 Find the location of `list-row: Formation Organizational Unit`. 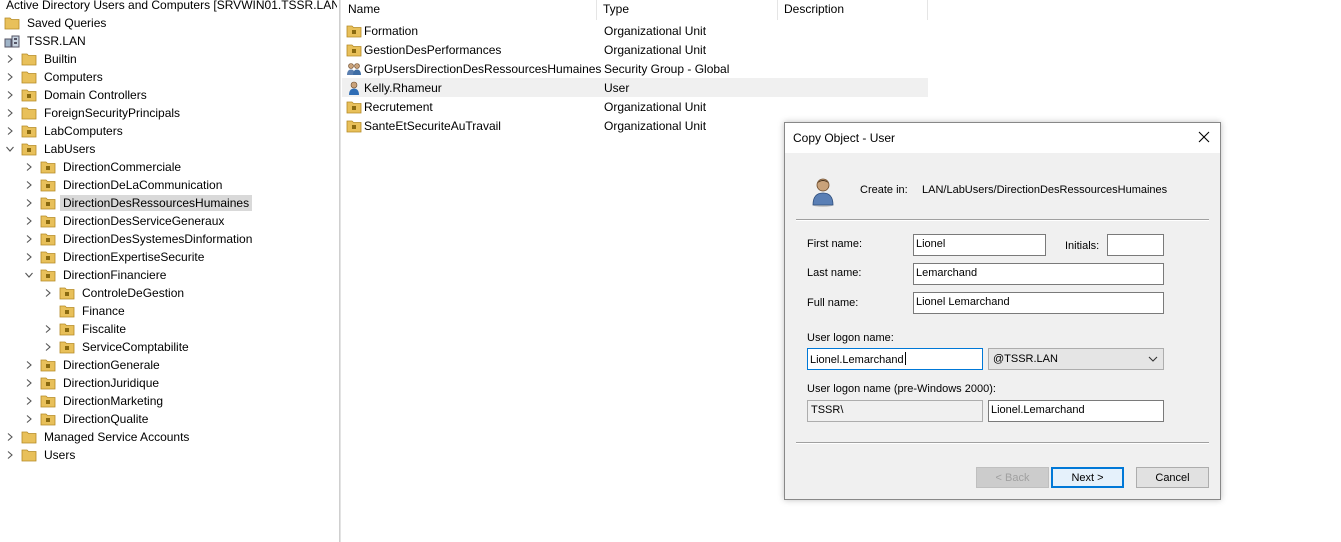

list-row: Formation Organizational Unit is located at coordinates (635, 30).